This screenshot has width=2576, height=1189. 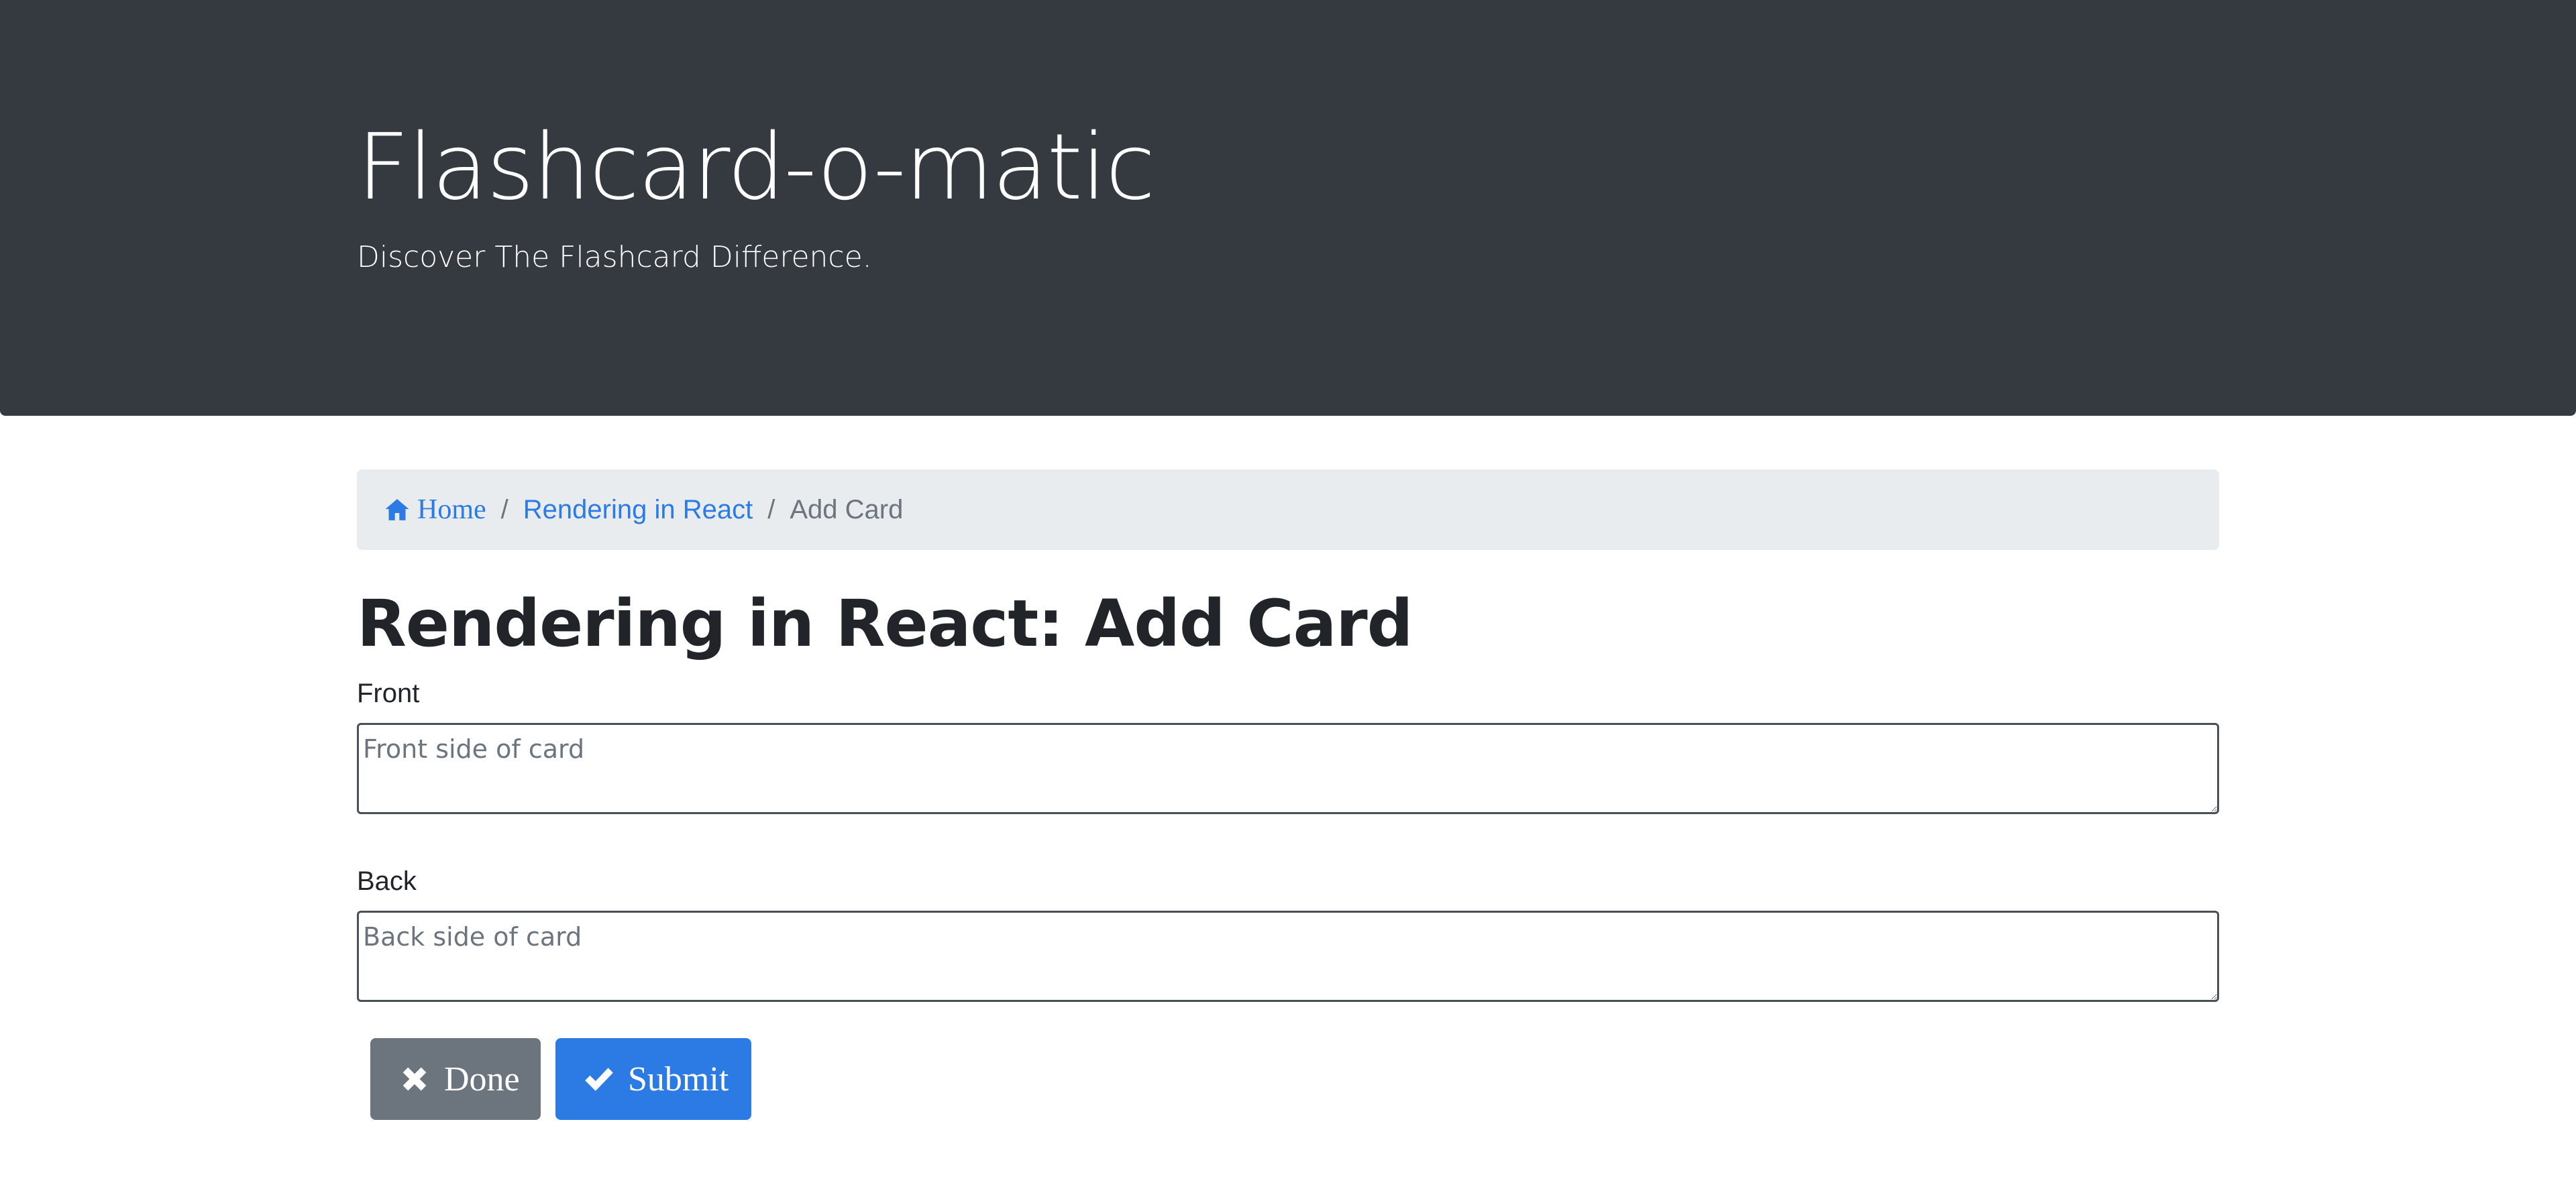 I want to click on back-group: Back, so click(x=1288, y=931).